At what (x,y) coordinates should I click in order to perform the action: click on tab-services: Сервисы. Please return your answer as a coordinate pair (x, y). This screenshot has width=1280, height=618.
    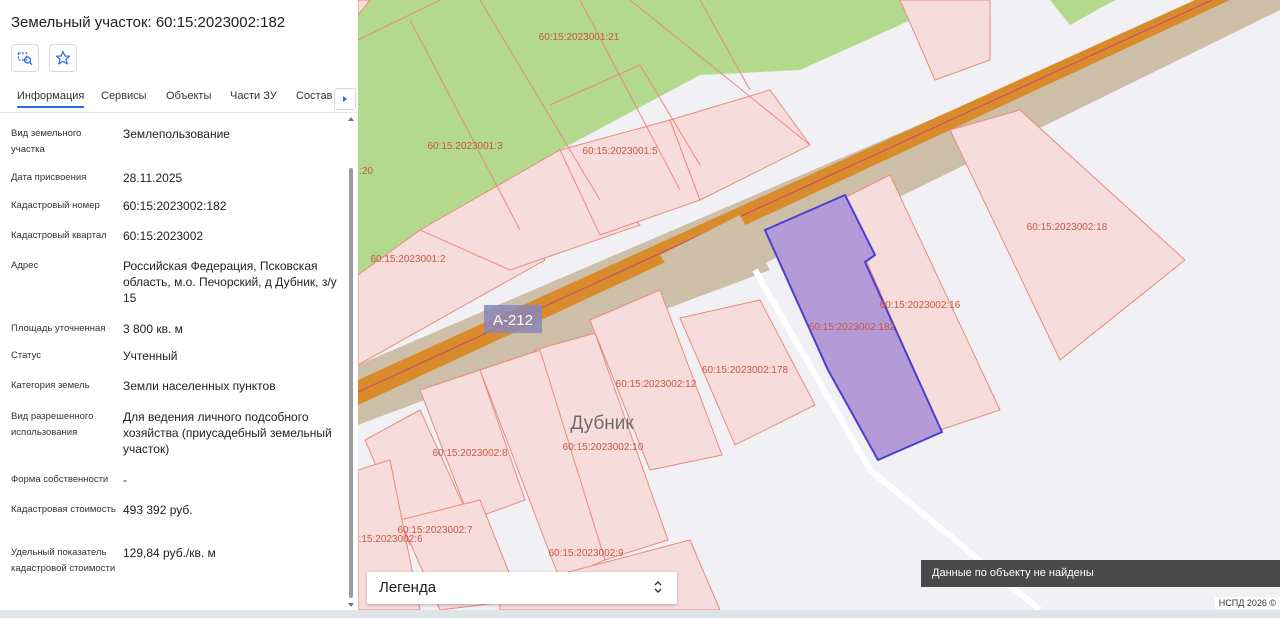
    Looking at the image, I should click on (124, 96).